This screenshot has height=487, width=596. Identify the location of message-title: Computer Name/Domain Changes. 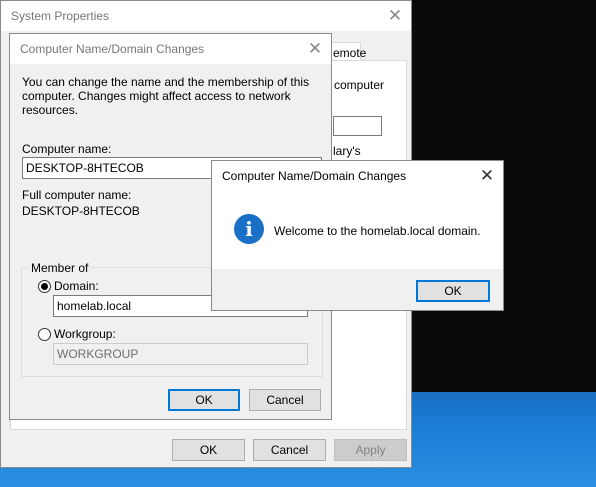
(314, 176).